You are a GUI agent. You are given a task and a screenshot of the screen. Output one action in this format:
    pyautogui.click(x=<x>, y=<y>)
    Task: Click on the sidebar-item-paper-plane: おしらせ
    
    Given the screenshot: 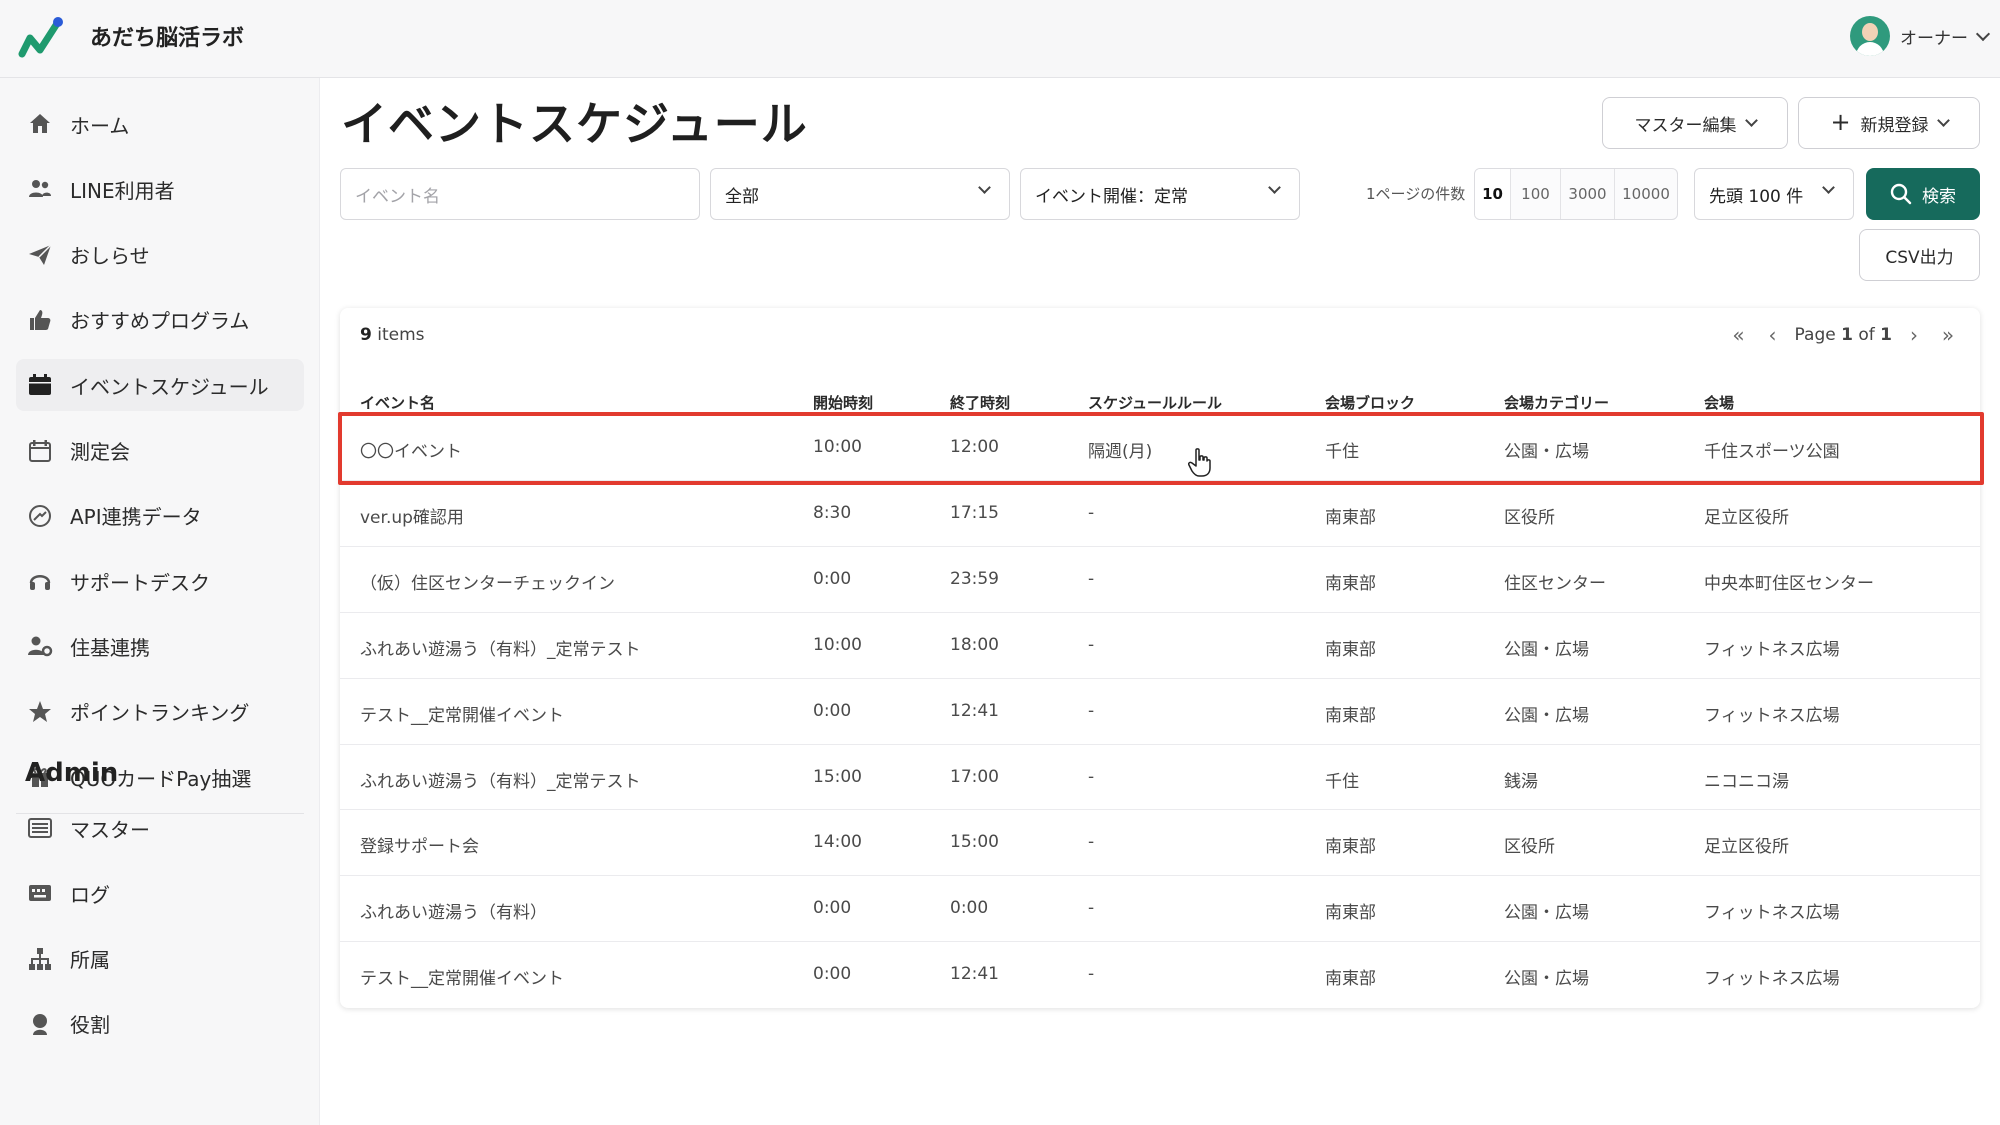 What is the action you would take?
    pyautogui.click(x=160, y=255)
    